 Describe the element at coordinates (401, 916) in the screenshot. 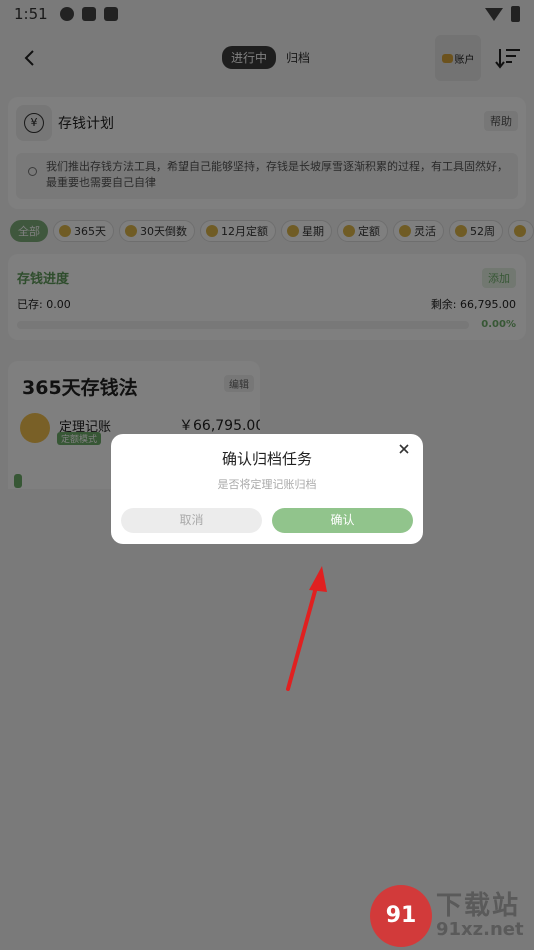

I see `watermark-logo: 91` at that location.